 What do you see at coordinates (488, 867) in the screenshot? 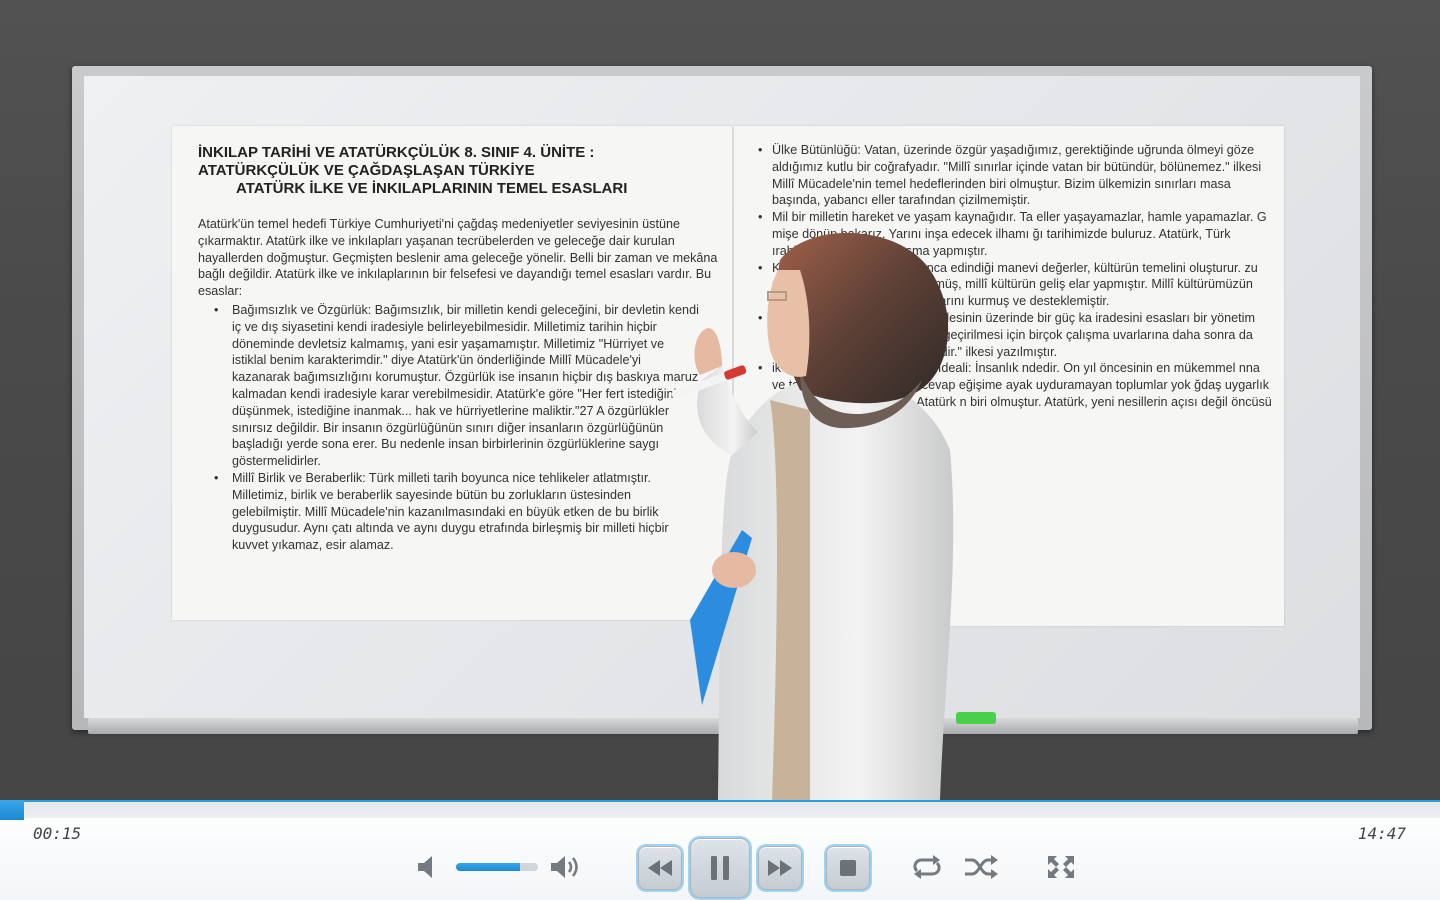
I see `volume-slider-fill` at bounding box center [488, 867].